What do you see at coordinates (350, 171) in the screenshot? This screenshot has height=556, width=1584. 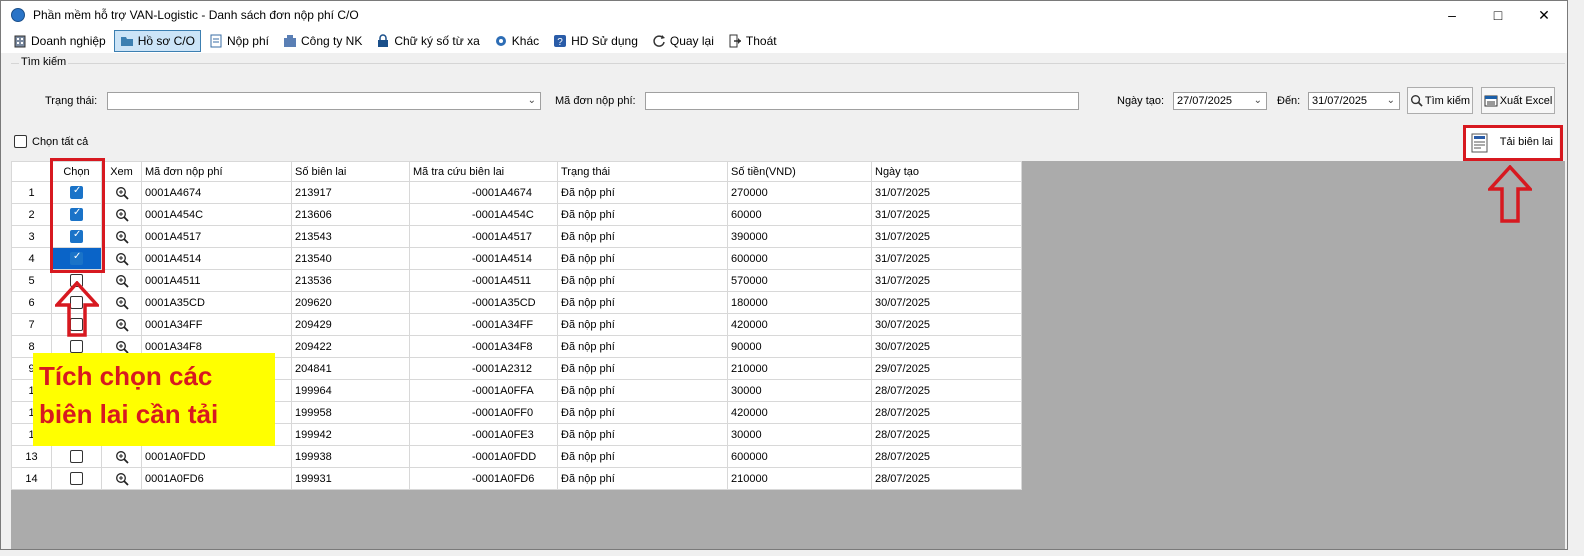 I see `column-header: Số biên lai` at bounding box center [350, 171].